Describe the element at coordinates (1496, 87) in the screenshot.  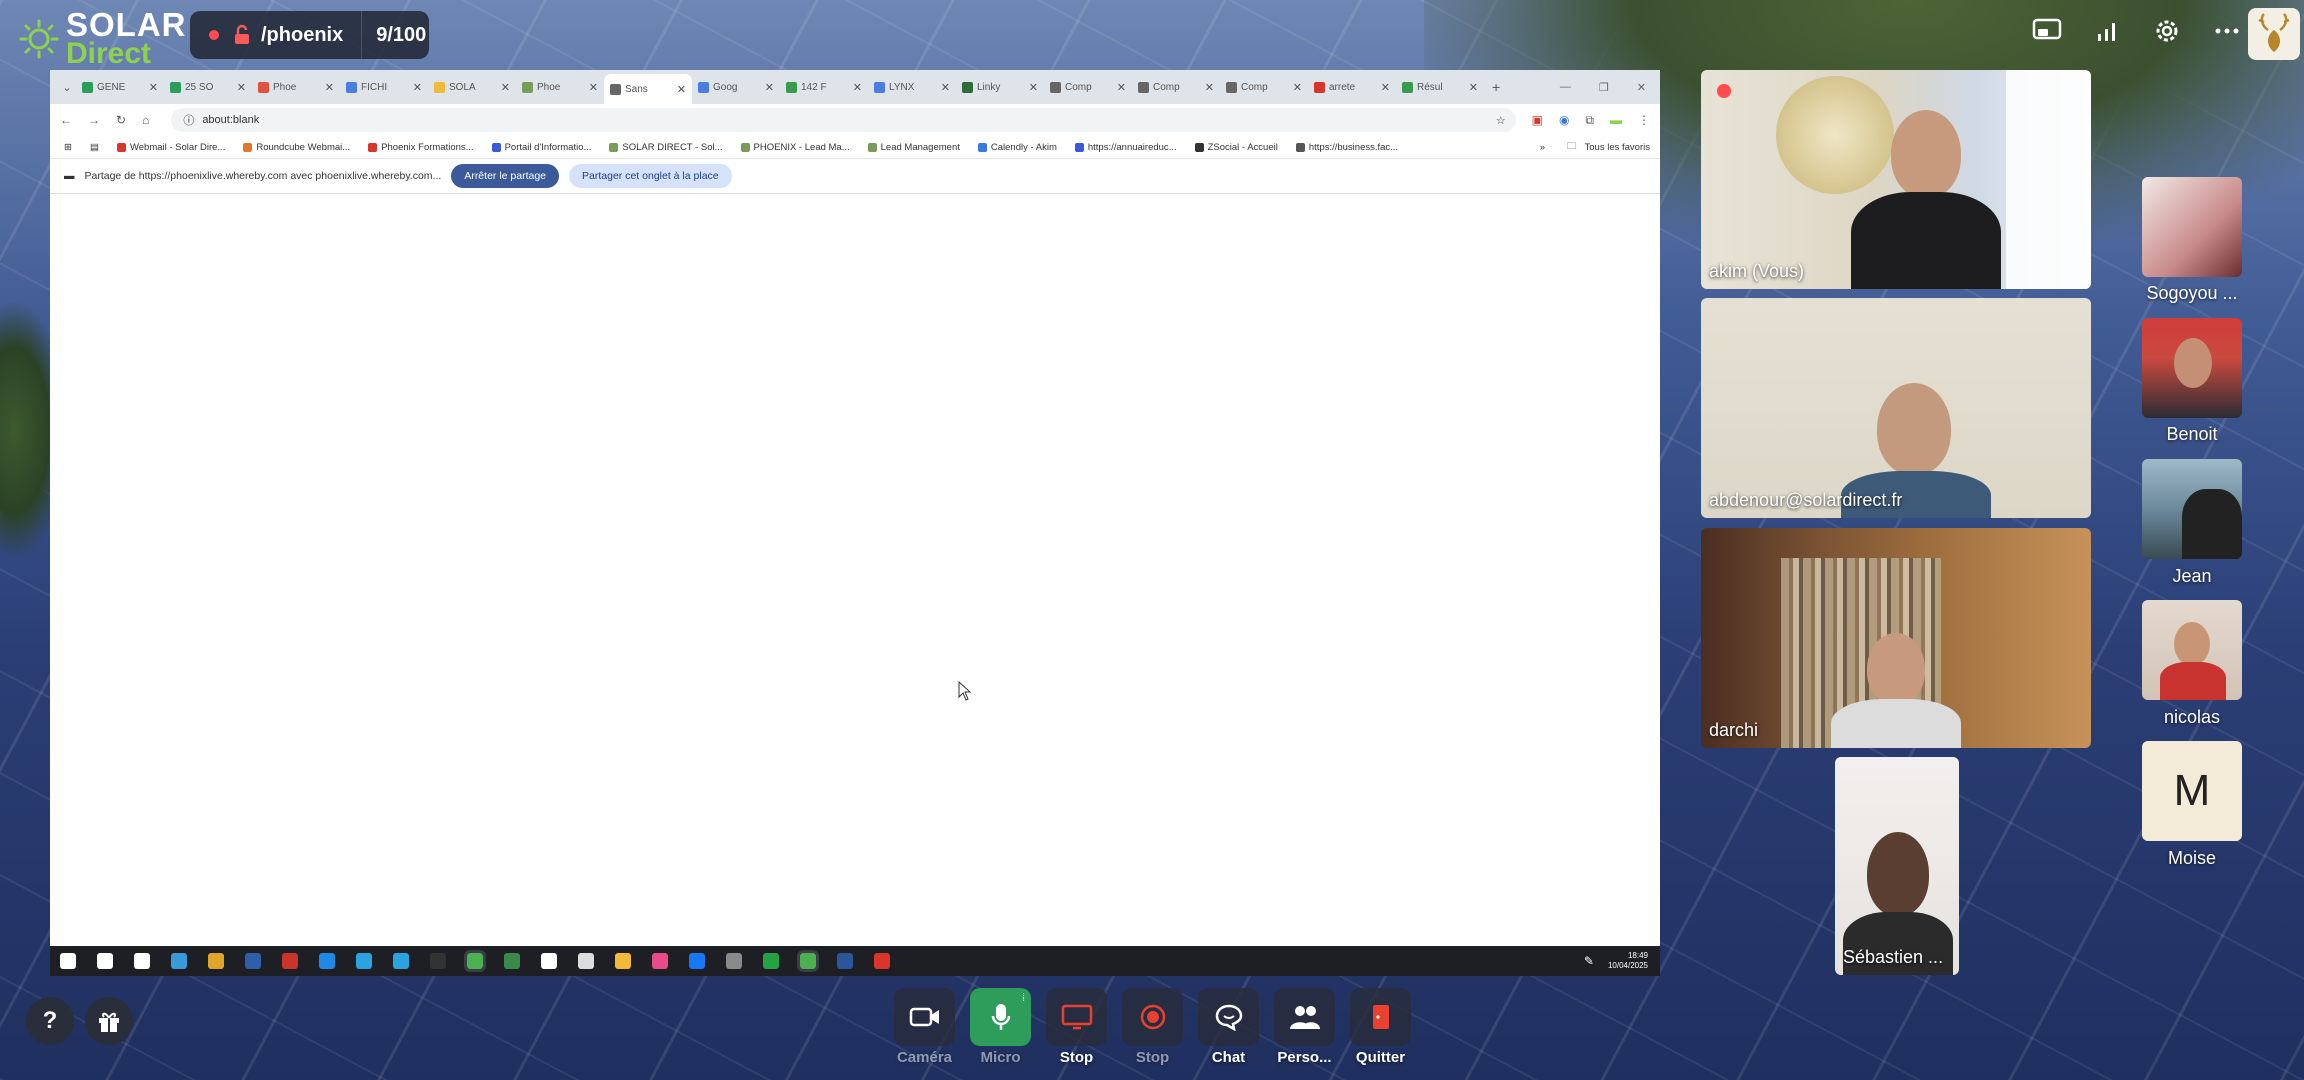
I see `new-tab-plus-icon: +` at that location.